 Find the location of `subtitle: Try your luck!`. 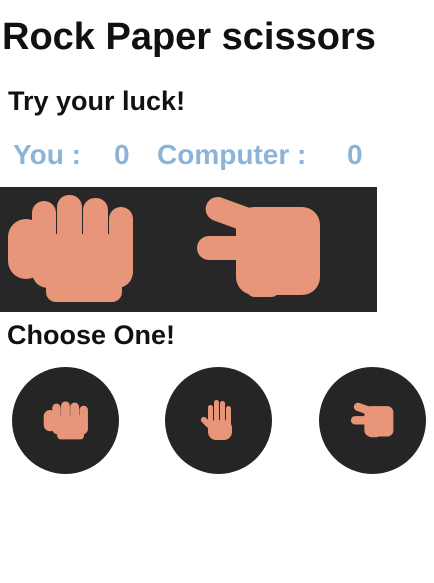

subtitle: Try your luck! is located at coordinates (97, 101).